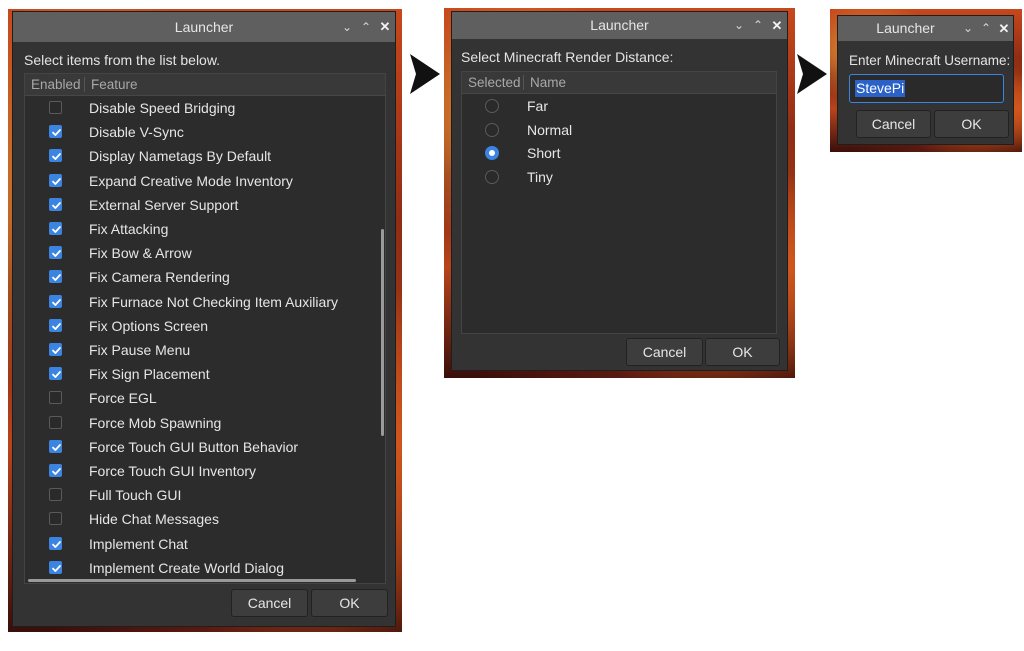 This screenshot has width=1024, height=651. I want to click on list-item: Fix Options Screen, so click(200, 326).